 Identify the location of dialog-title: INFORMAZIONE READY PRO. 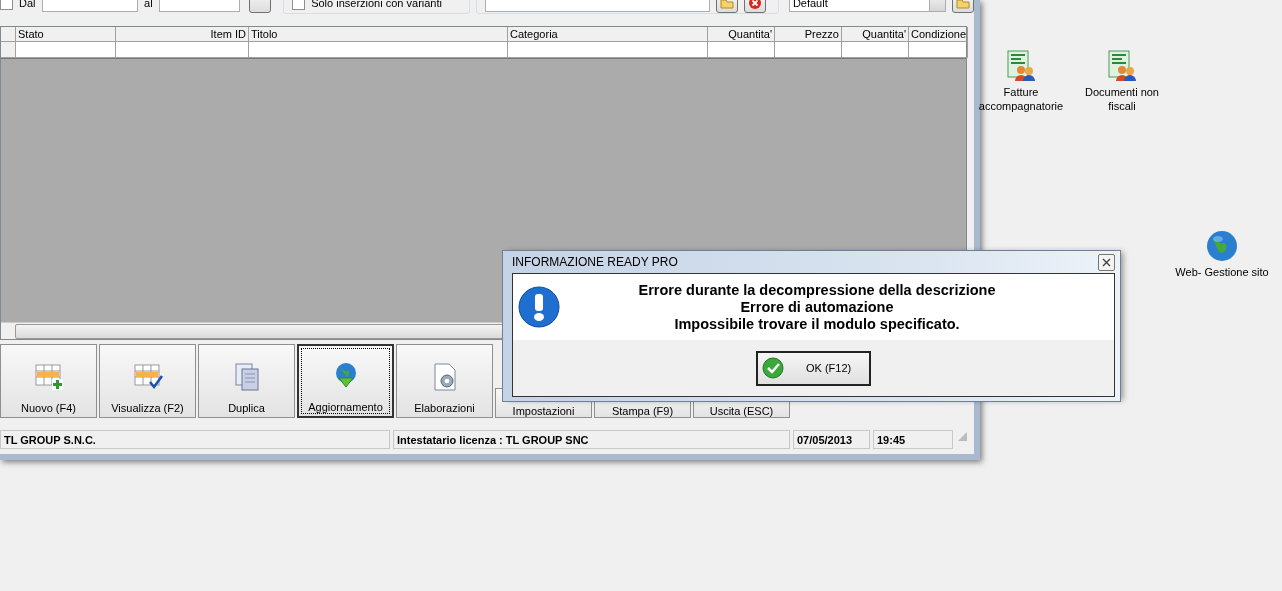
(595, 262).